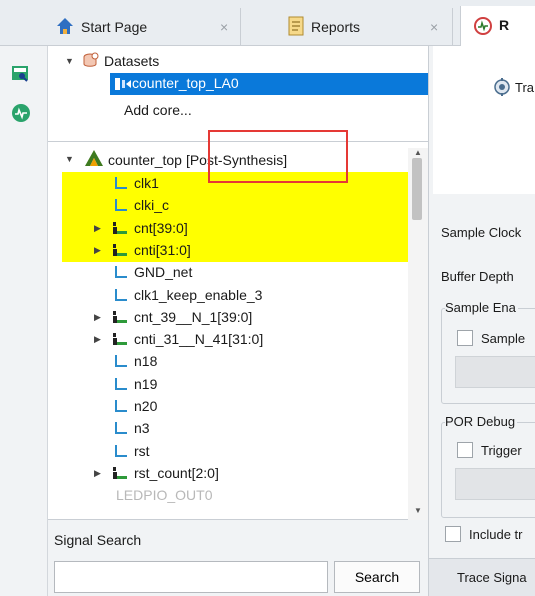 This screenshot has height=596, width=535. Describe the element at coordinates (377, 577) in the screenshot. I see `search-button: Search` at that location.